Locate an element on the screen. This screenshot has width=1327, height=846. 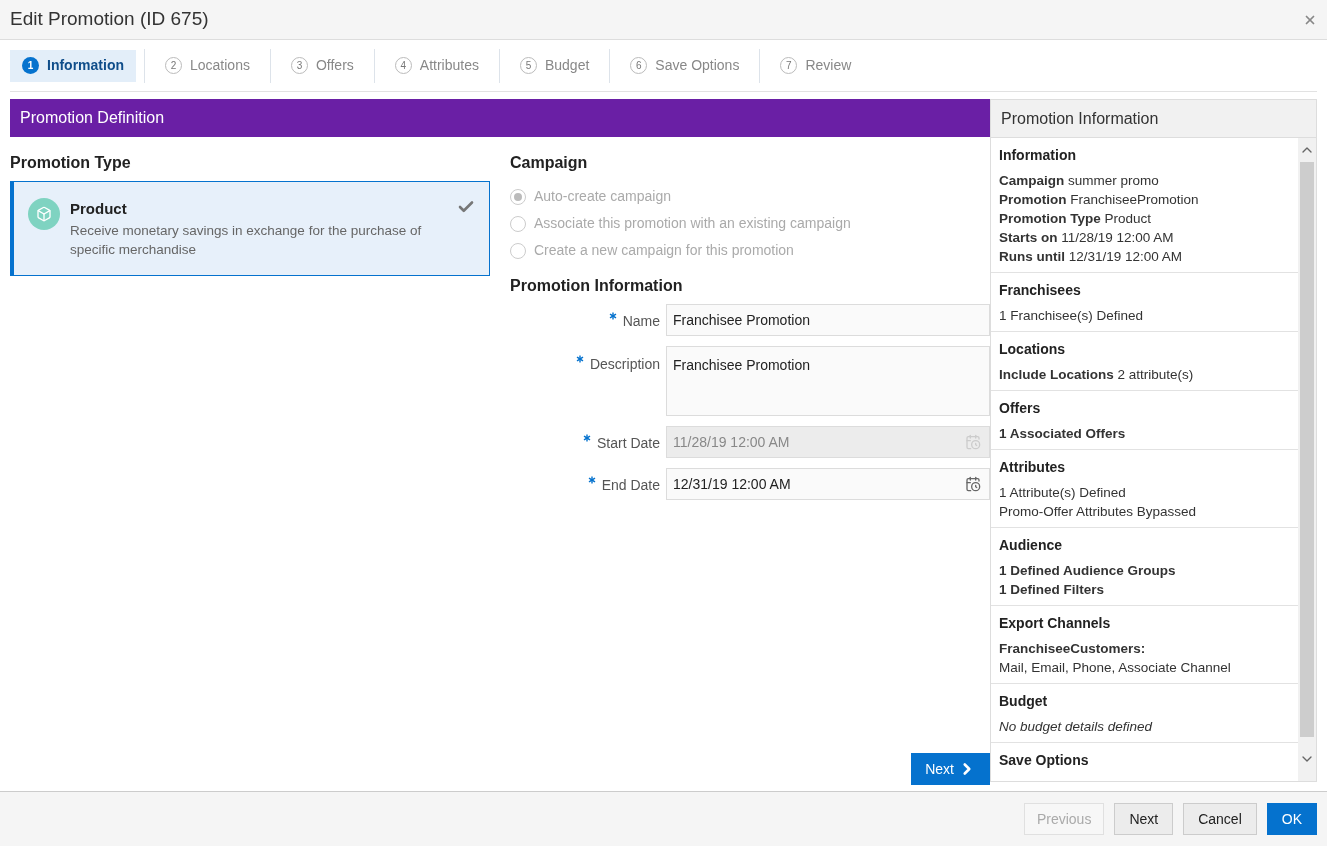
info-line: Promotion Type Product is located at coordinates (1076, 219).